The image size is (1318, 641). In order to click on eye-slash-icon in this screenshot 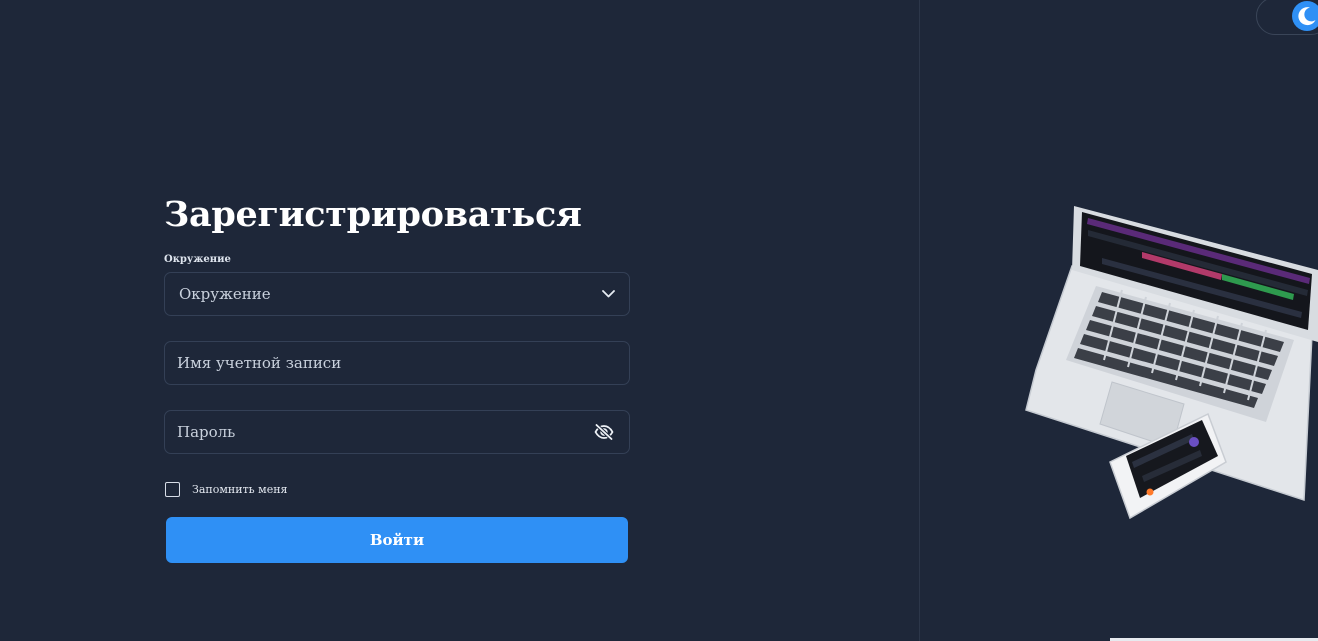, I will do `click(604, 432)`.